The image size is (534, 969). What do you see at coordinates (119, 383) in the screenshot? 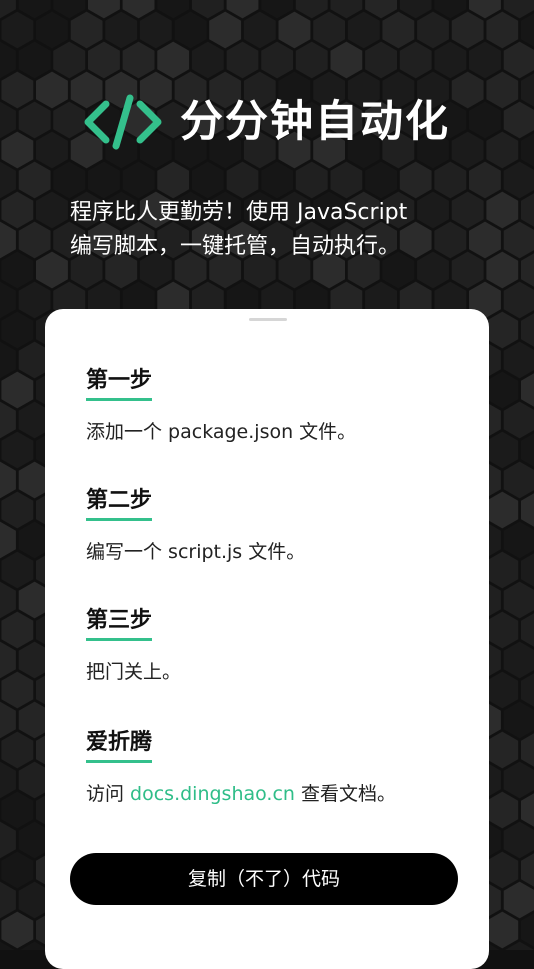
I see `step-1-title: 第一步` at bounding box center [119, 383].